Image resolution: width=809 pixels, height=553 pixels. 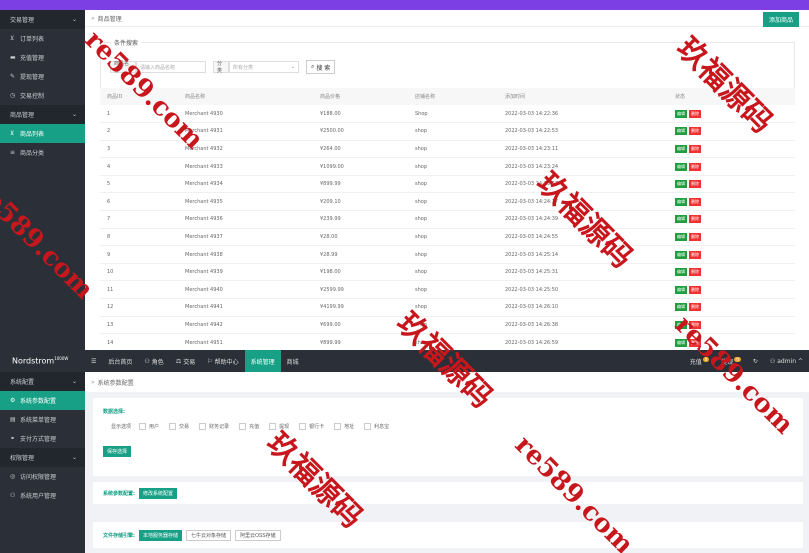 What do you see at coordinates (42, 57) in the screenshot?
I see `top-item-2: ▬ 充值管理` at bounding box center [42, 57].